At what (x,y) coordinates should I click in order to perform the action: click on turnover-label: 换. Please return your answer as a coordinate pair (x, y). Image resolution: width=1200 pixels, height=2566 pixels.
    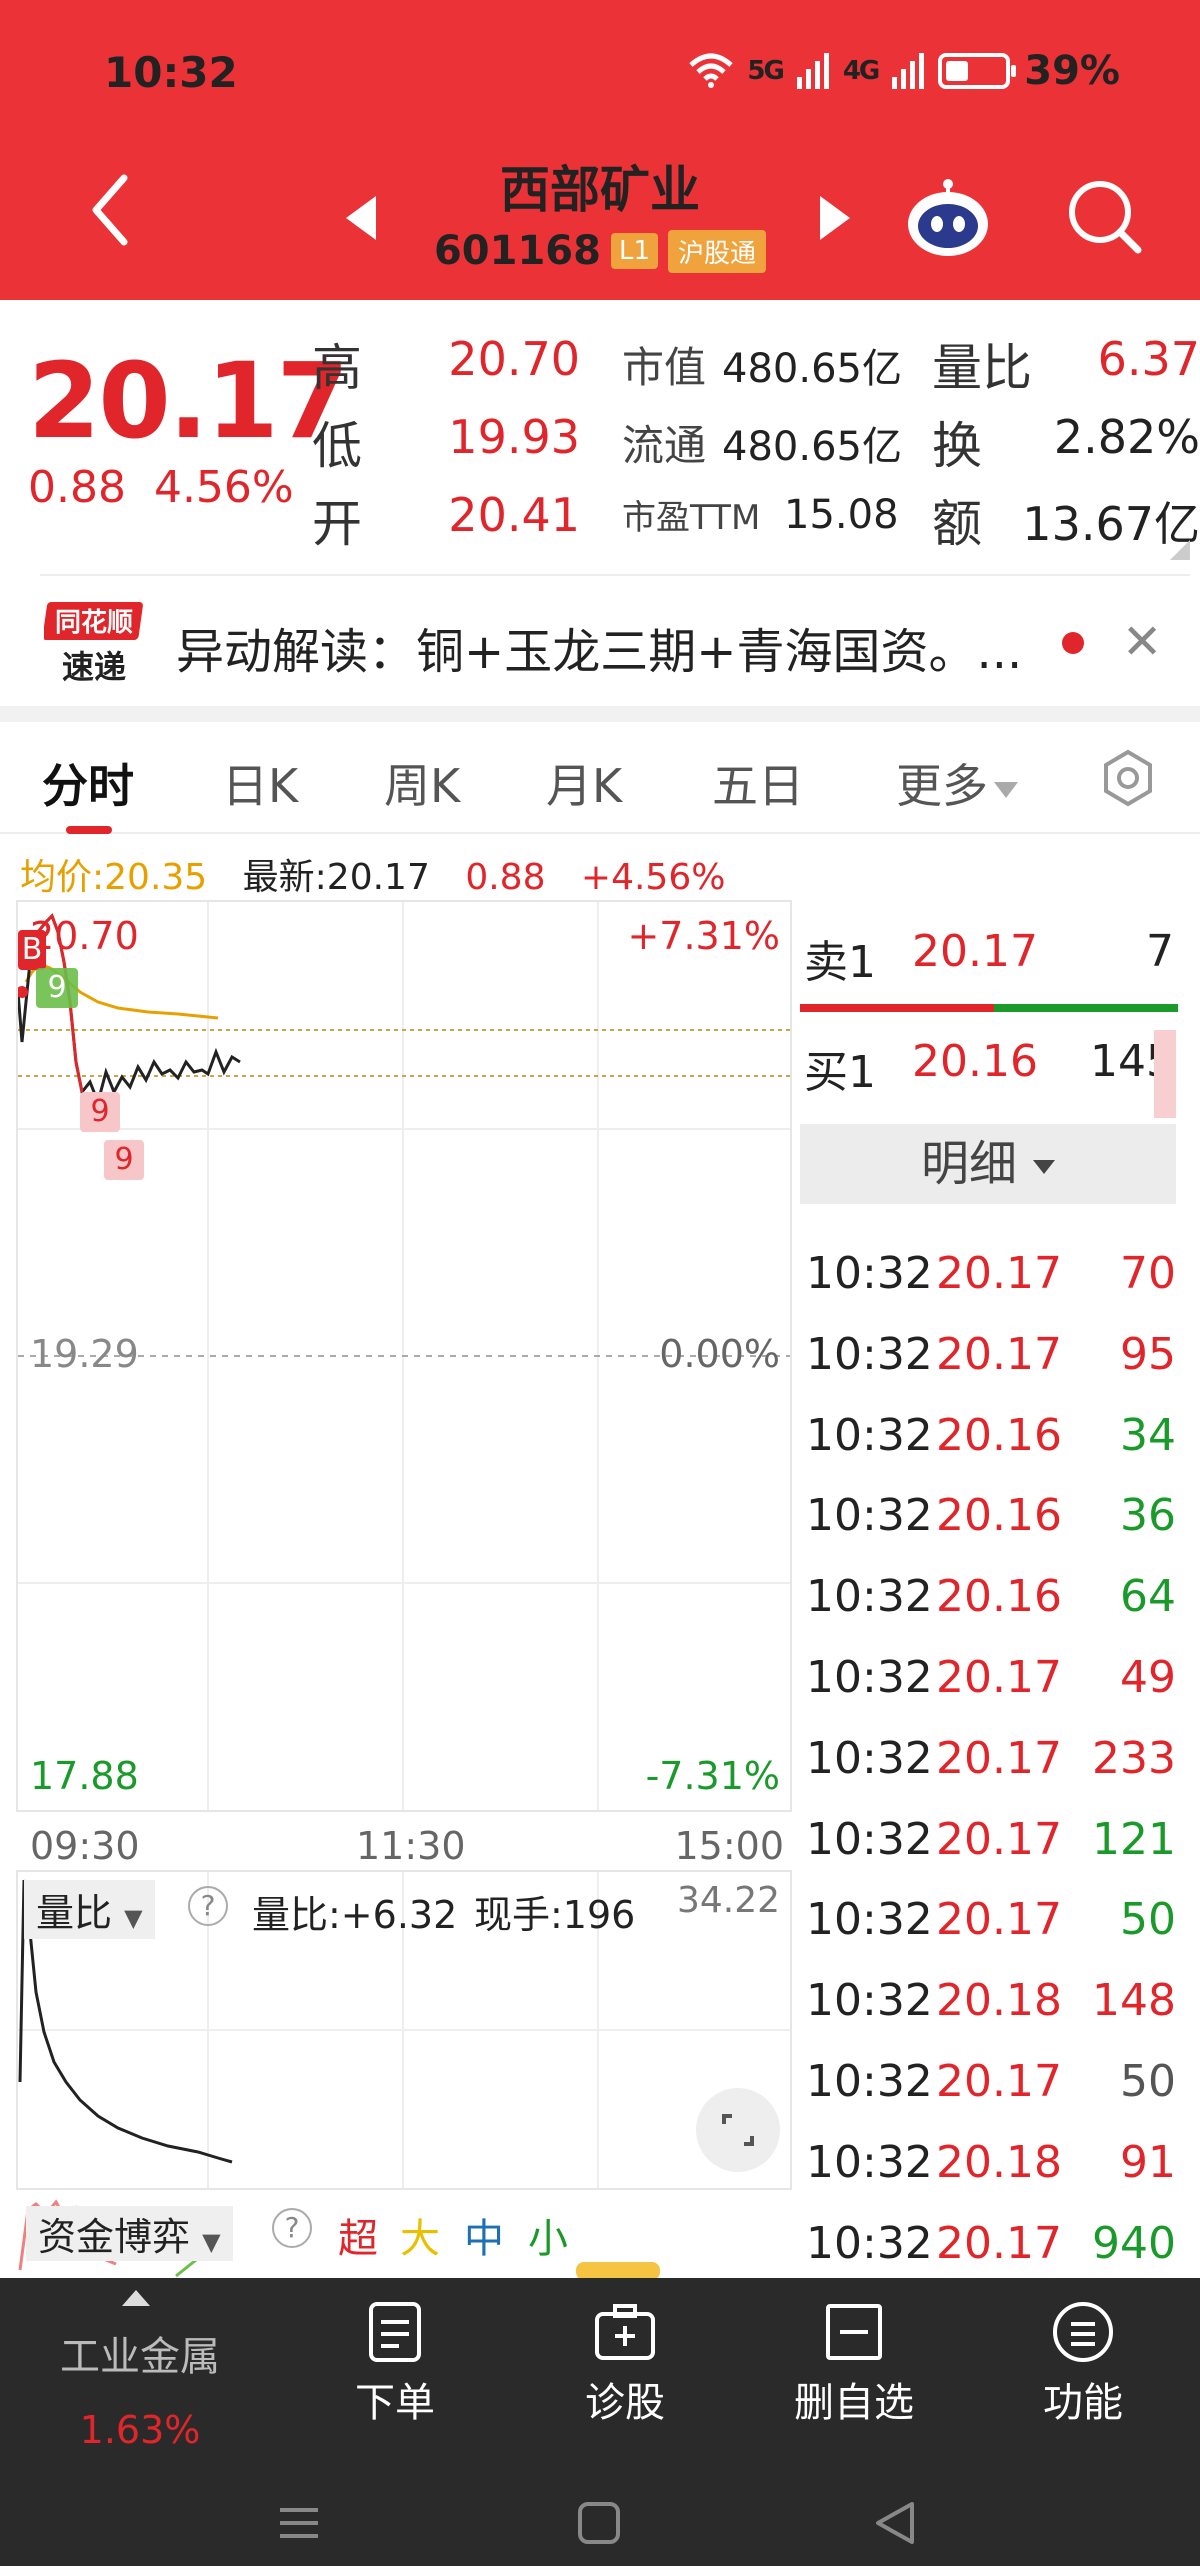
    Looking at the image, I should click on (957, 446).